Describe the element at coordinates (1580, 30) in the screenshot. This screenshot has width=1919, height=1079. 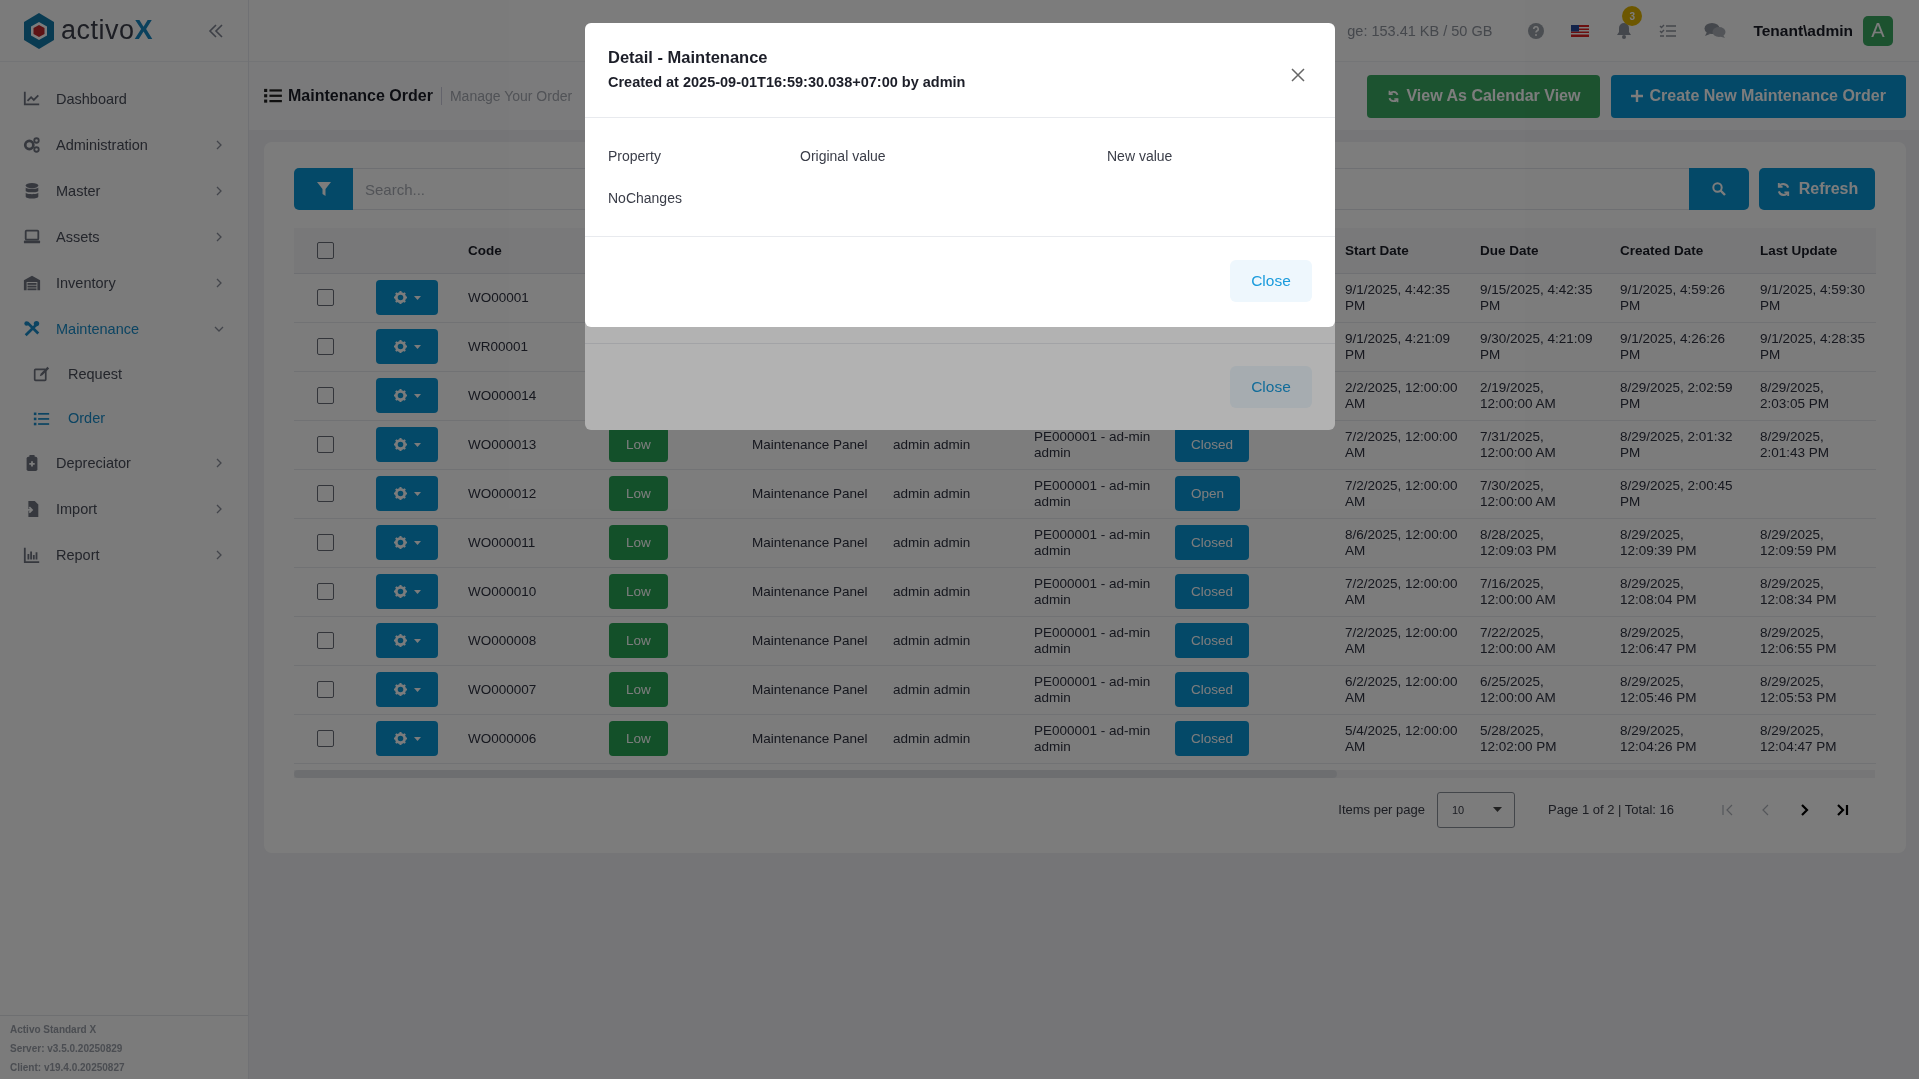
I see `flag-icon` at that location.